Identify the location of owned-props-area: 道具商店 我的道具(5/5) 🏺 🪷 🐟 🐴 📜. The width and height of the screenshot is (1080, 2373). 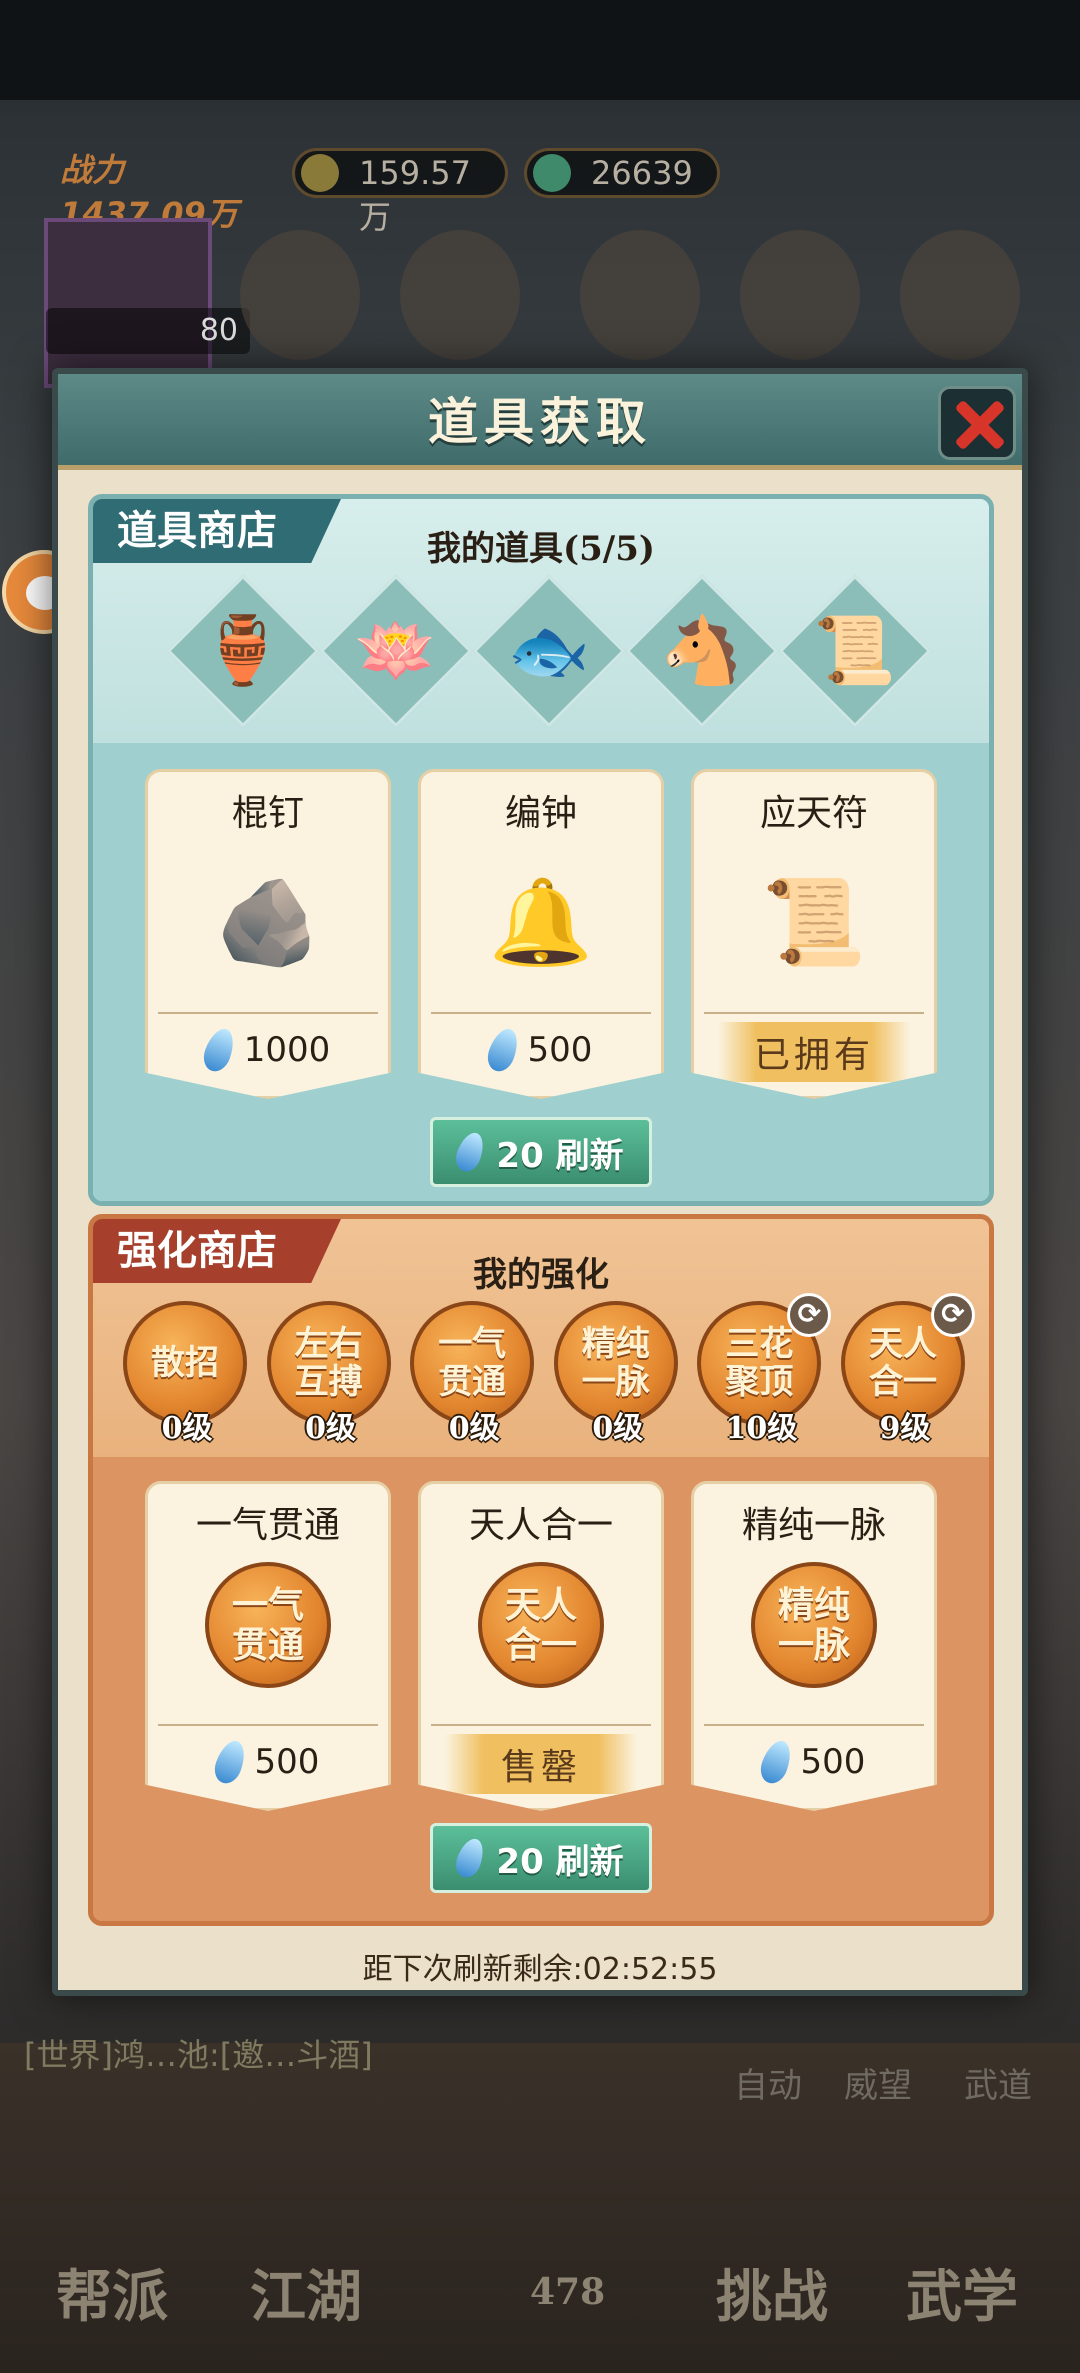
(541, 621).